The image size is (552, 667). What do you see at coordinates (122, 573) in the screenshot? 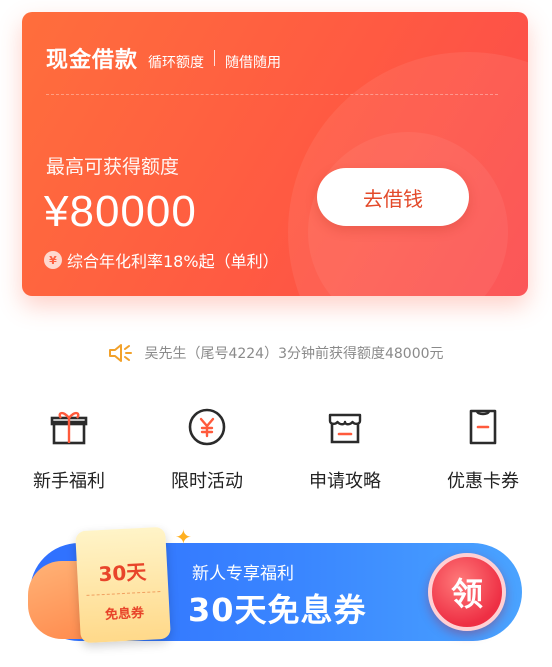
I see `ticket-days: 30天` at bounding box center [122, 573].